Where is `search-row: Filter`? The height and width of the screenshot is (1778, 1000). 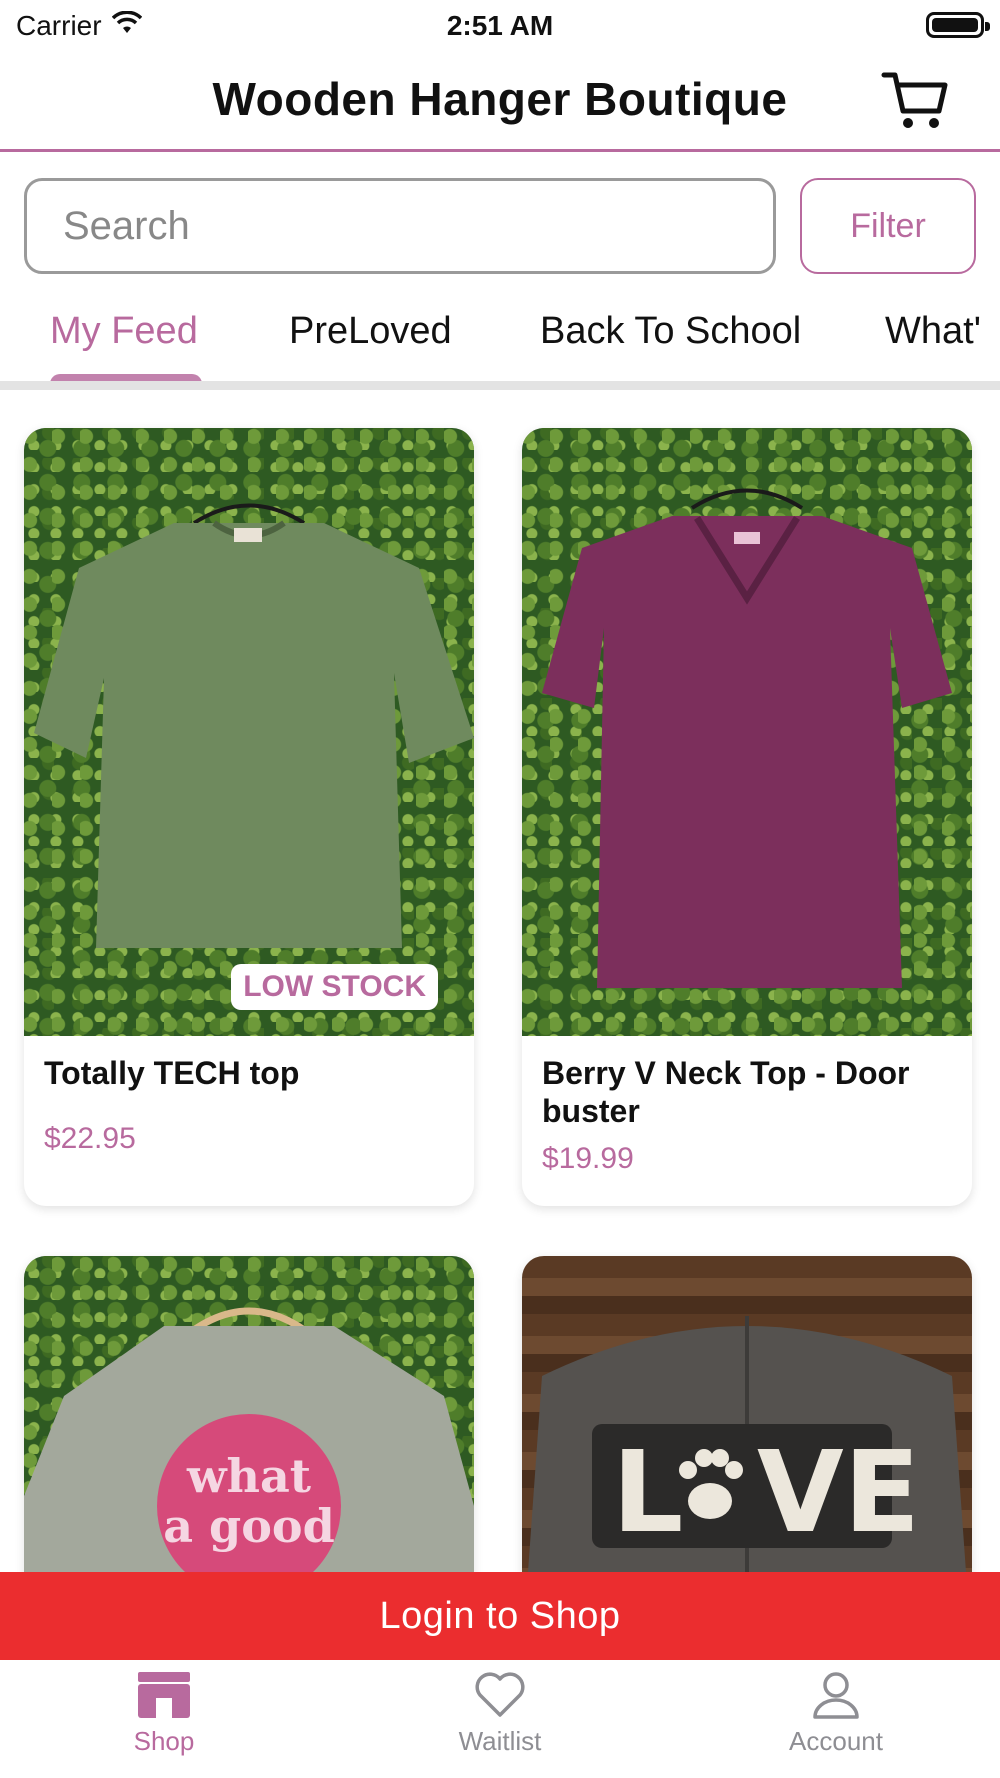 search-row: Filter is located at coordinates (500, 226).